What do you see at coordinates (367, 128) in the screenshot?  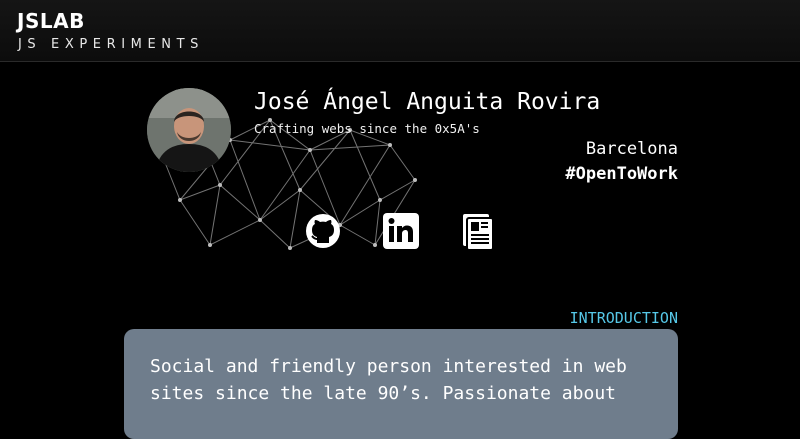 I see `profile-tagline: Crafting webs since the 0x5A's` at bounding box center [367, 128].